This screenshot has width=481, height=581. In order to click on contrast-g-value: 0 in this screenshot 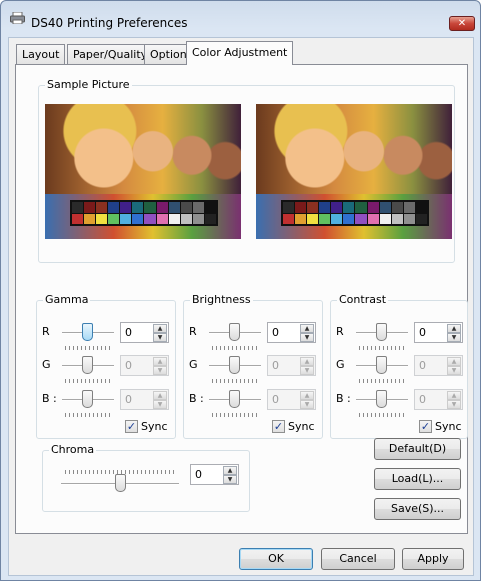, I will do `click(422, 365)`.